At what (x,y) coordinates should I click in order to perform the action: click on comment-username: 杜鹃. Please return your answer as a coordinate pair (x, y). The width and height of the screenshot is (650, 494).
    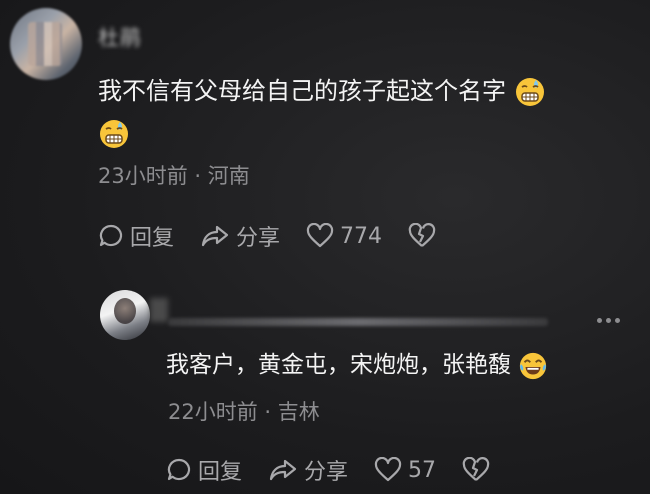
    Looking at the image, I should click on (120, 37).